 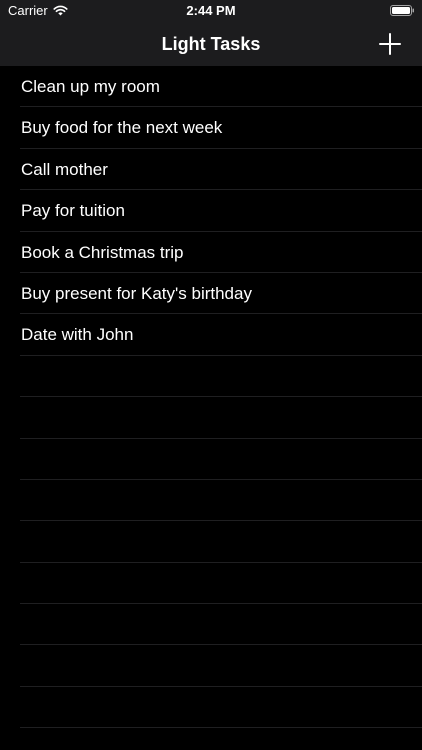 I want to click on navigation-bar: Light Tasks, so click(x=211, y=44).